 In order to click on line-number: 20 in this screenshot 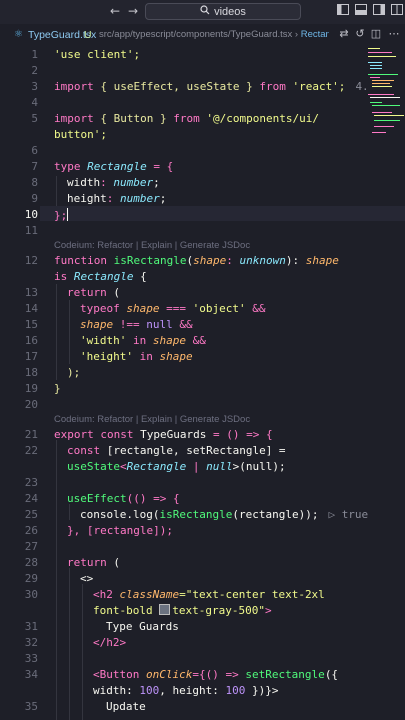, I will do `click(31, 404)`.